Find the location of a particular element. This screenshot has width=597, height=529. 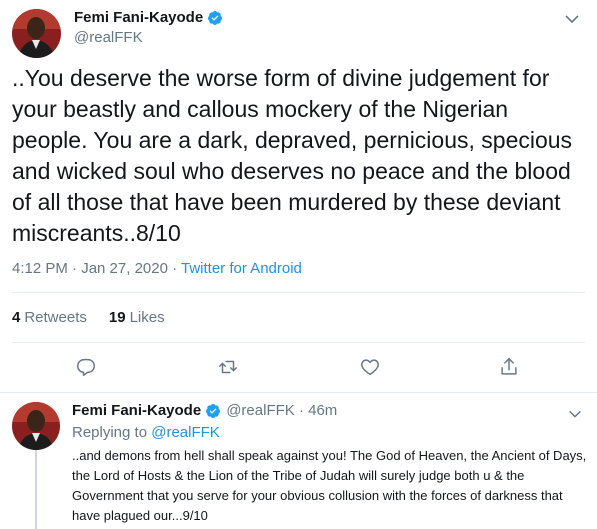

reply-icon is located at coordinates (86, 367).